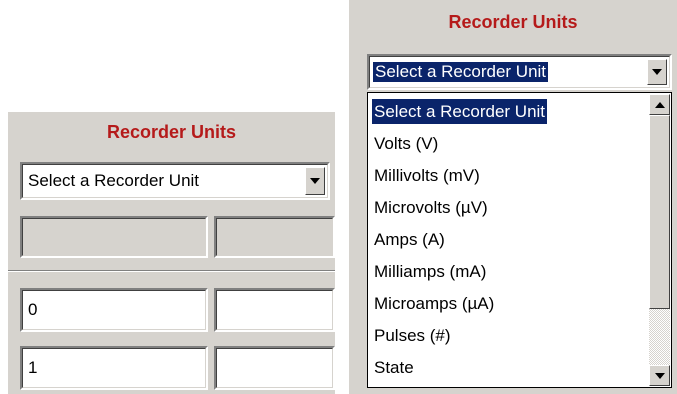 The width and height of the screenshot is (677, 394). What do you see at coordinates (274, 368) in the screenshot?
I see `value-field-1-right` at bounding box center [274, 368].